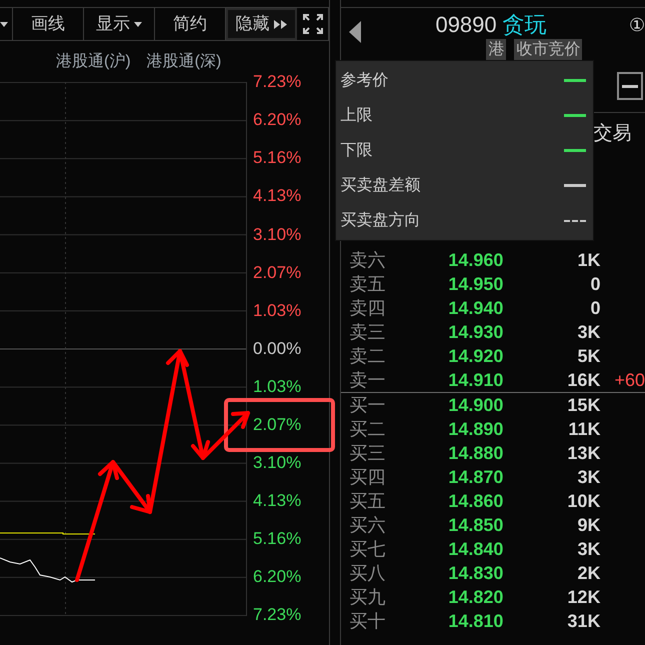 The width and height of the screenshot is (645, 645). What do you see at coordinates (548, 49) in the screenshot?
I see `market-tag: 收市竞价` at bounding box center [548, 49].